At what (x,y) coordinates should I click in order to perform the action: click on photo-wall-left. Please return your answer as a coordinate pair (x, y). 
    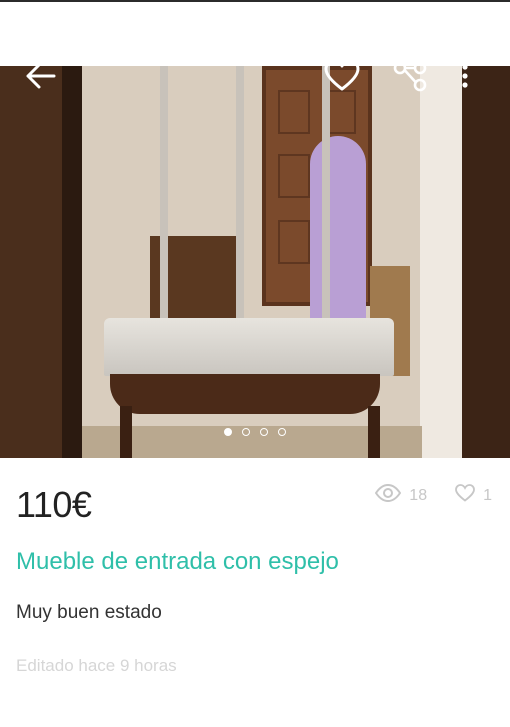
    Looking at the image, I should click on (31, 262).